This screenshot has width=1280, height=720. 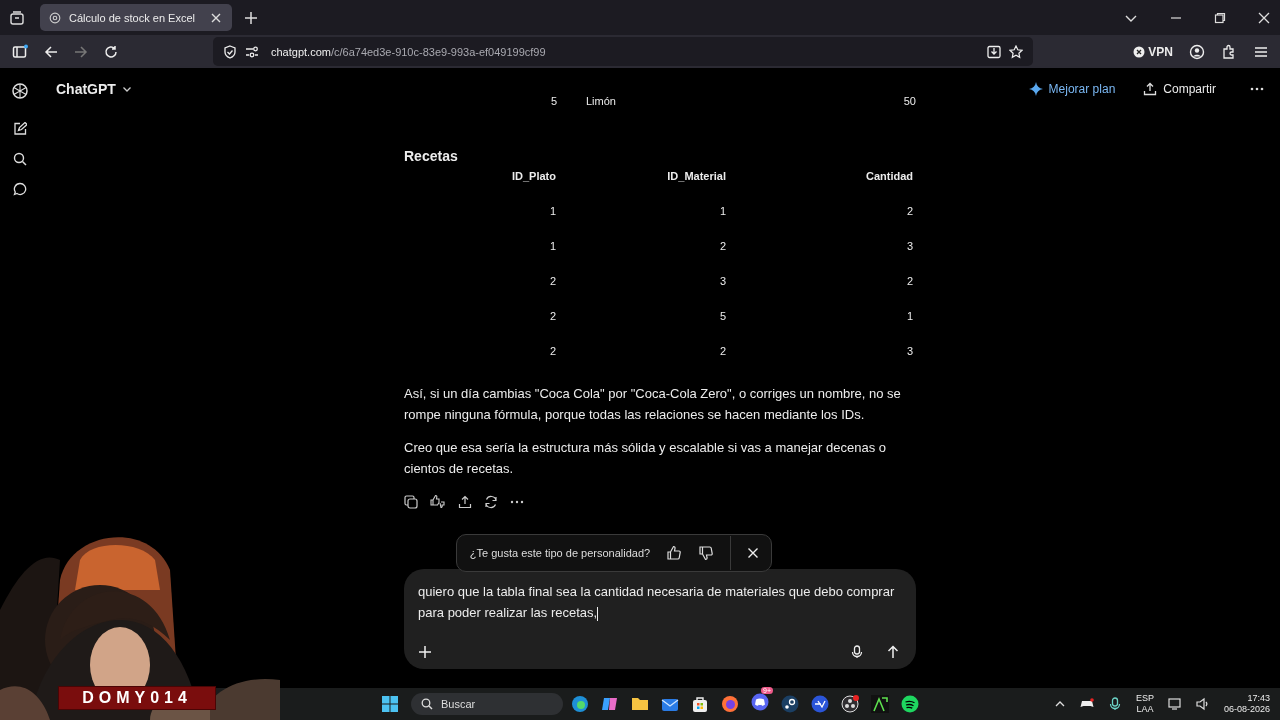 What do you see at coordinates (790, 704) in the screenshot?
I see `steam-icon` at bounding box center [790, 704].